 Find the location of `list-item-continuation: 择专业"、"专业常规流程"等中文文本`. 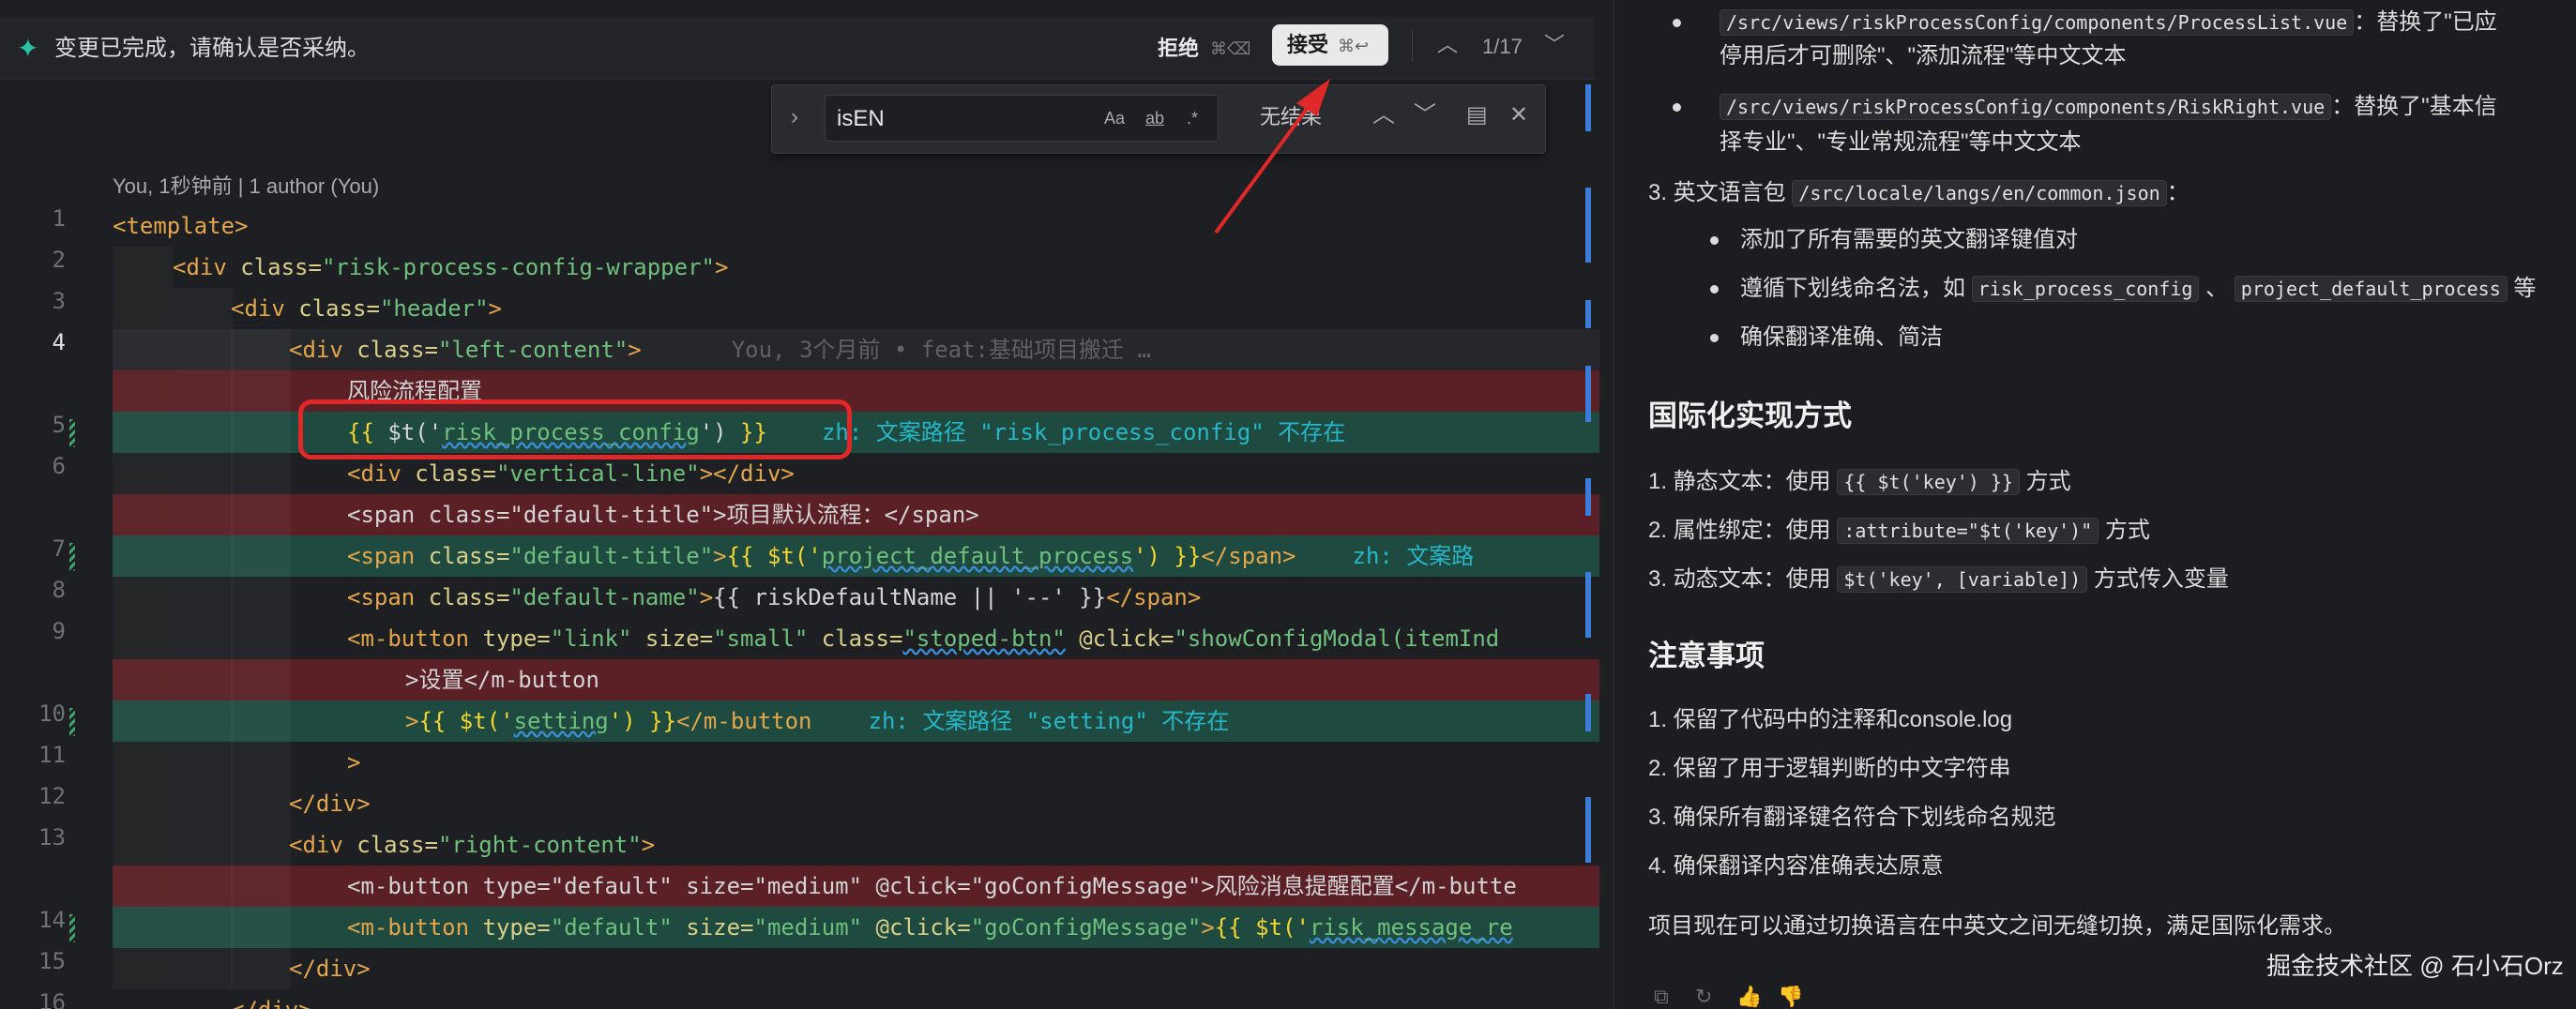

list-item-continuation: 择专业"、"专业常规流程"等中文文本 is located at coordinates (1901, 142).